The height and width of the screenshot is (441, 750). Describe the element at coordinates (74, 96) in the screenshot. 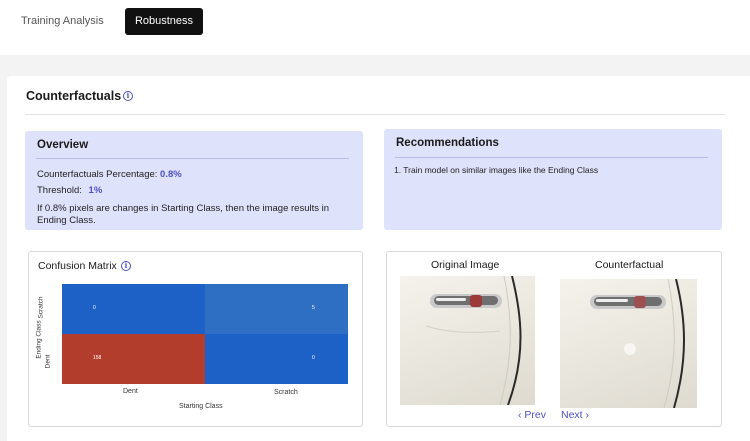

I see `section-title: Counterfactuals` at that location.